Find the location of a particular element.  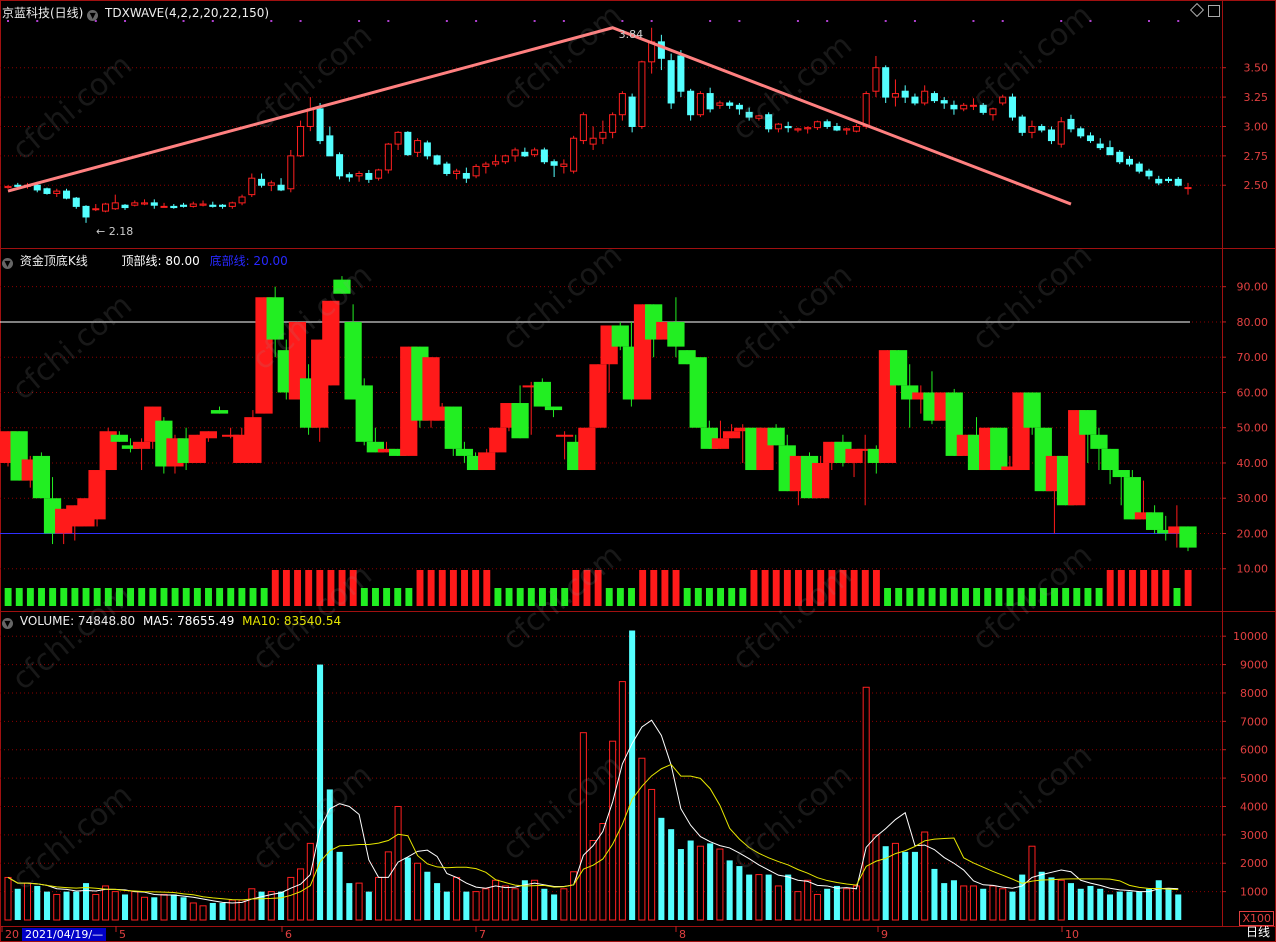

fund-kline-title: 资金顶底K线 is located at coordinates (54, 261).